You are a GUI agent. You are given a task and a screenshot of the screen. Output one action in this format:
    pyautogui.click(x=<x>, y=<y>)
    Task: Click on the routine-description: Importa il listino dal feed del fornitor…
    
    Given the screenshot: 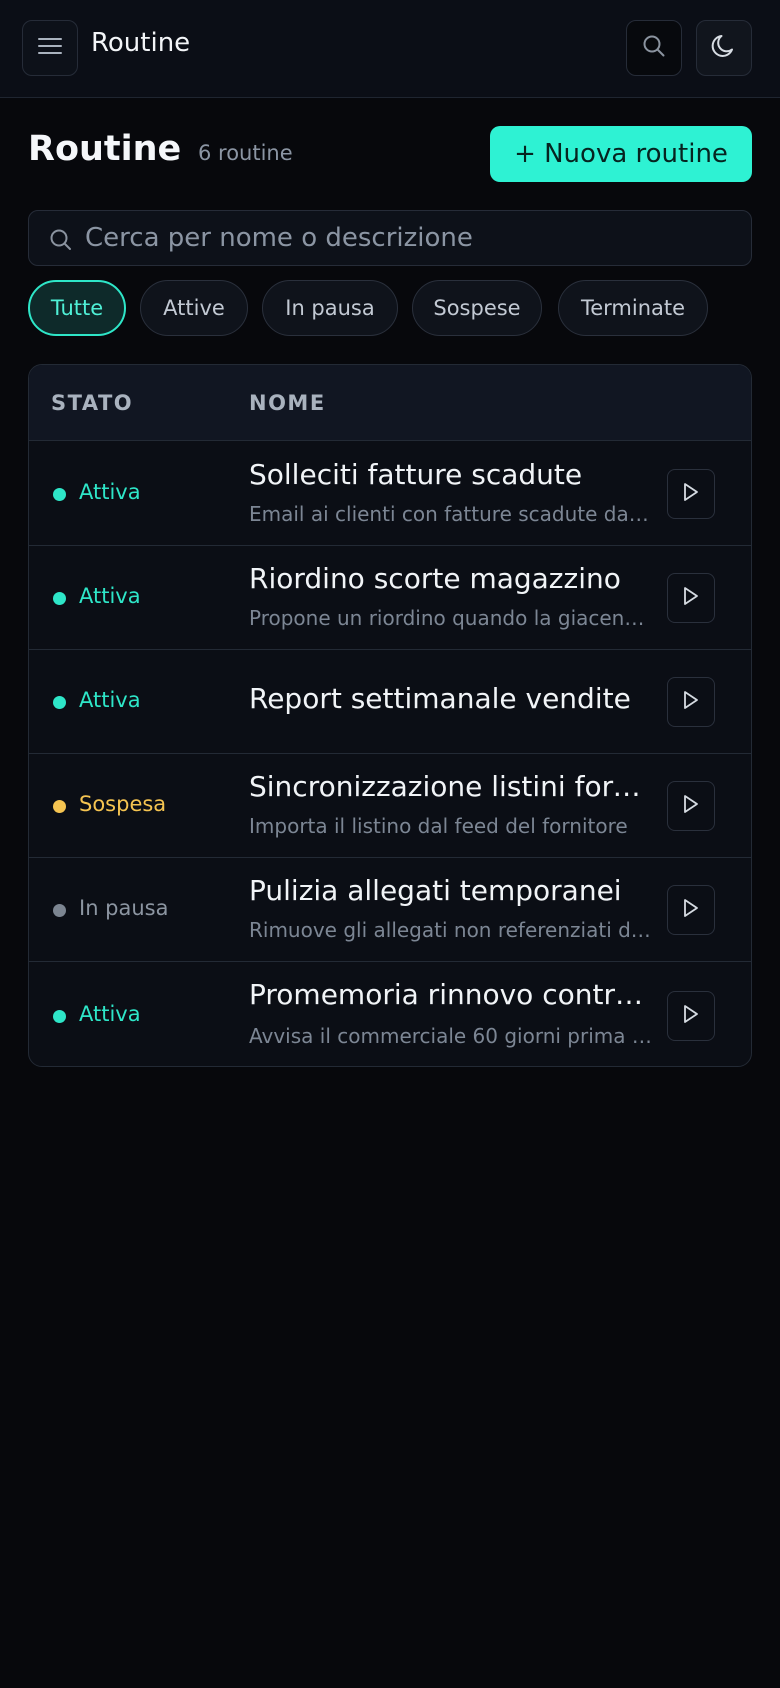 What is the action you would take?
    pyautogui.click(x=438, y=826)
    